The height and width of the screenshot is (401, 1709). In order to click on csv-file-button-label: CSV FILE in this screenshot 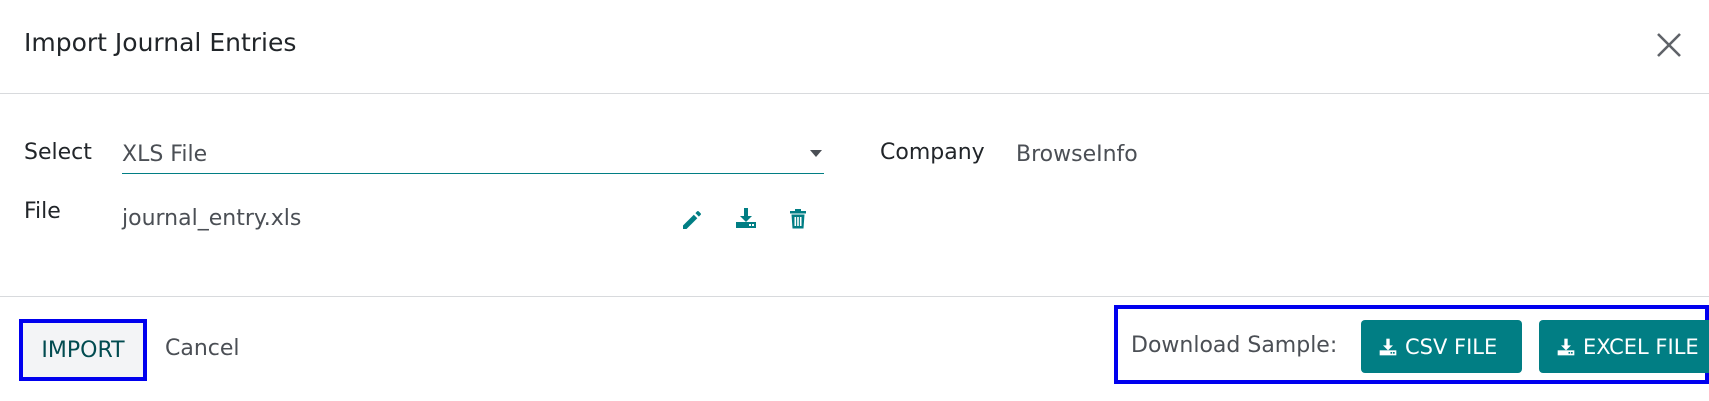, I will do `click(1451, 346)`.